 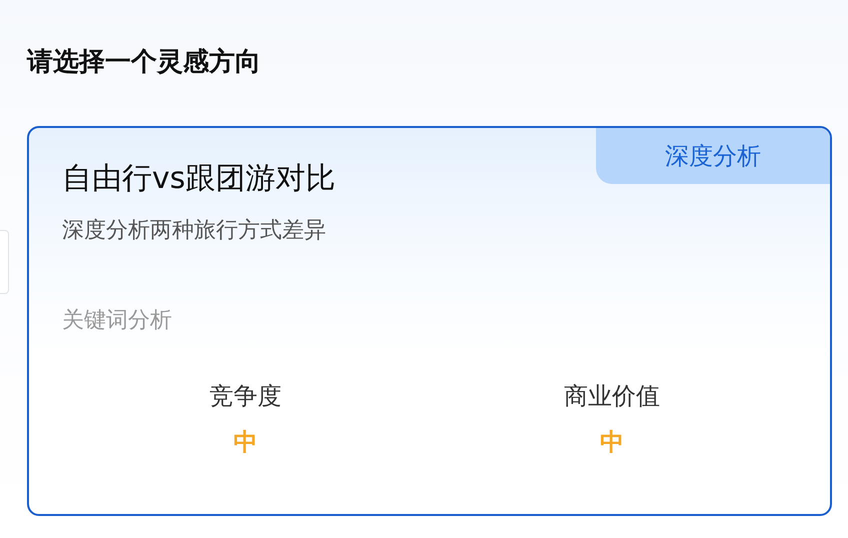 What do you see at coordinates (612, 396) in the screenshot?
I see `metric-label: 商业价值` at bounding box center [612, 396].